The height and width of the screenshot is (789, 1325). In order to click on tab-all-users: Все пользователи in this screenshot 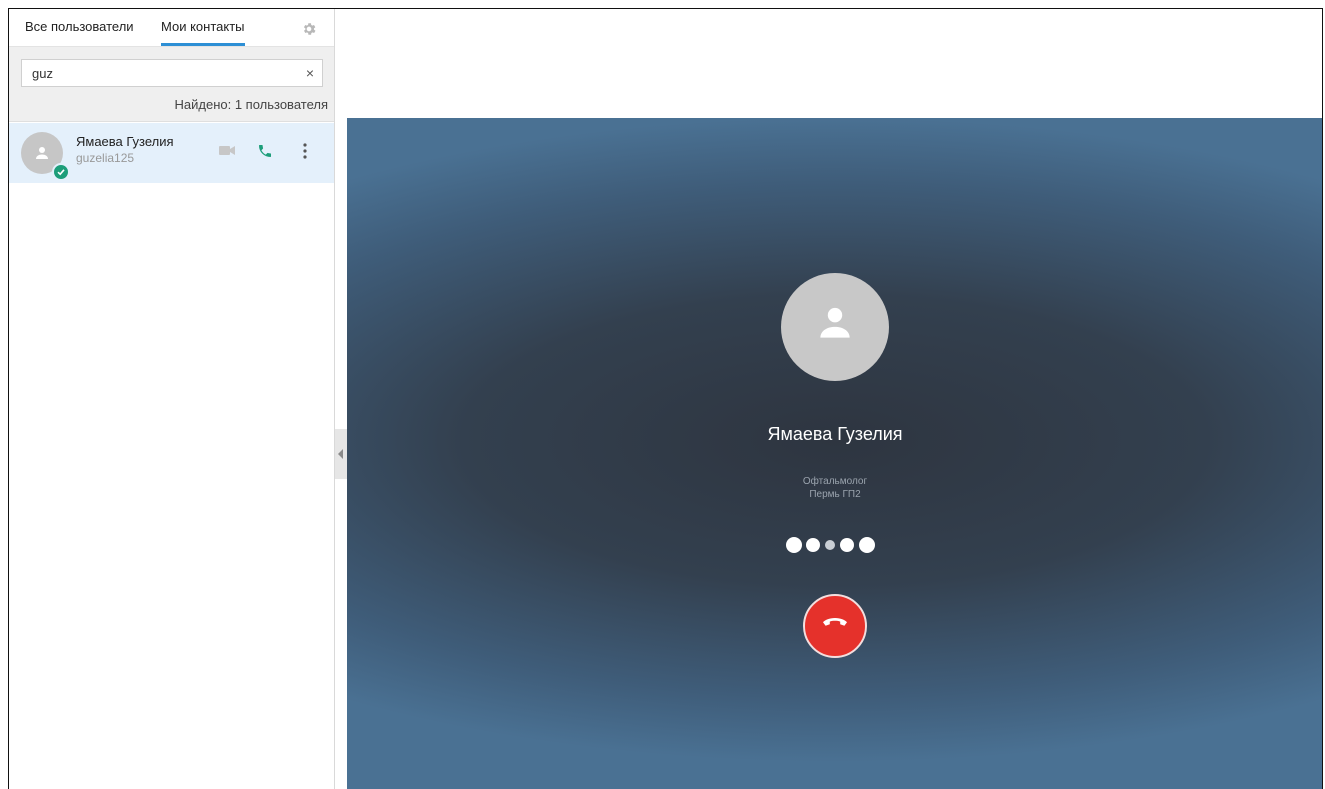, I will do `click(79, 26)`.